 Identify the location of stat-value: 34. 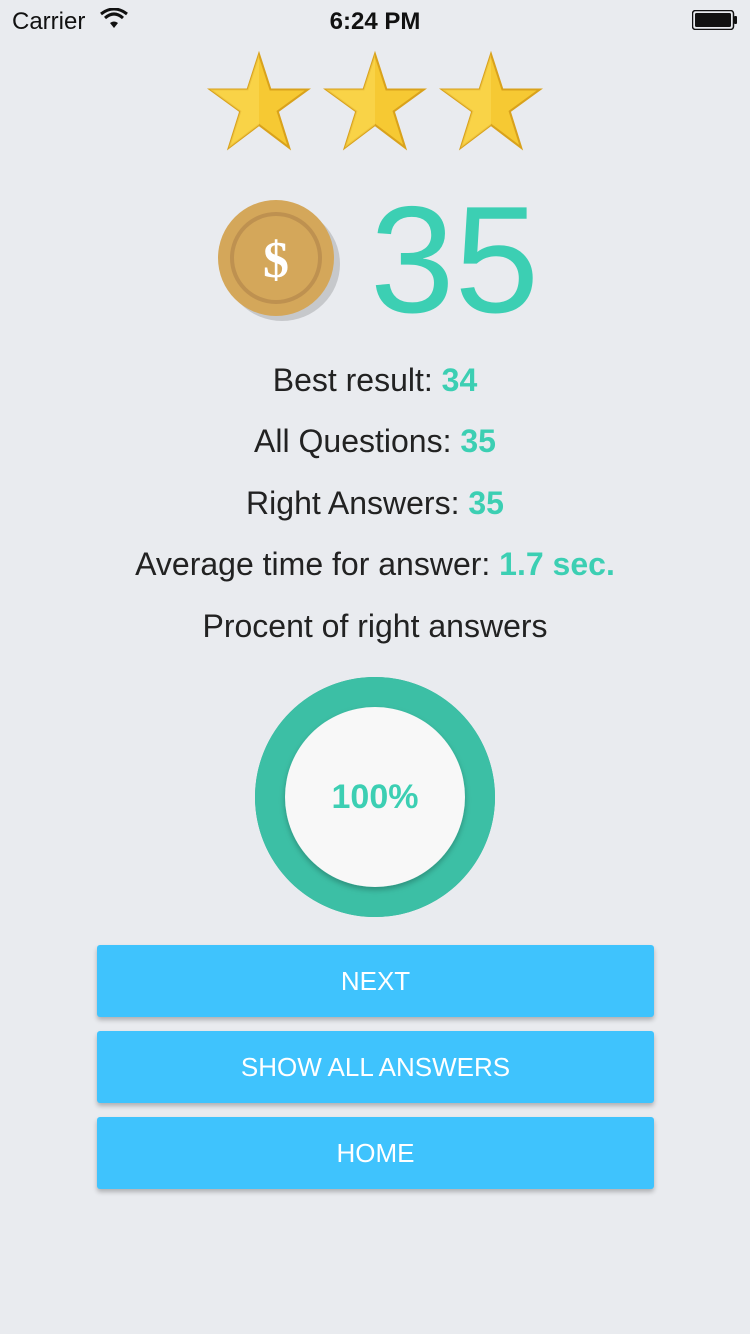
(459, 380).